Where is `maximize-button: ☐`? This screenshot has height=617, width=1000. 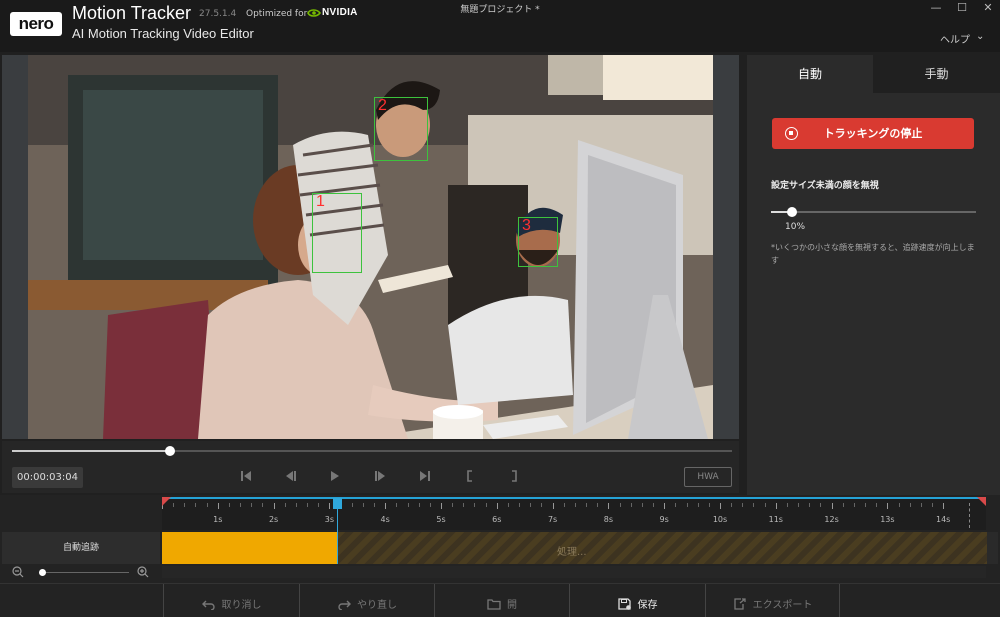
maximize-button: ☐ is located at coordinates (962, 8).